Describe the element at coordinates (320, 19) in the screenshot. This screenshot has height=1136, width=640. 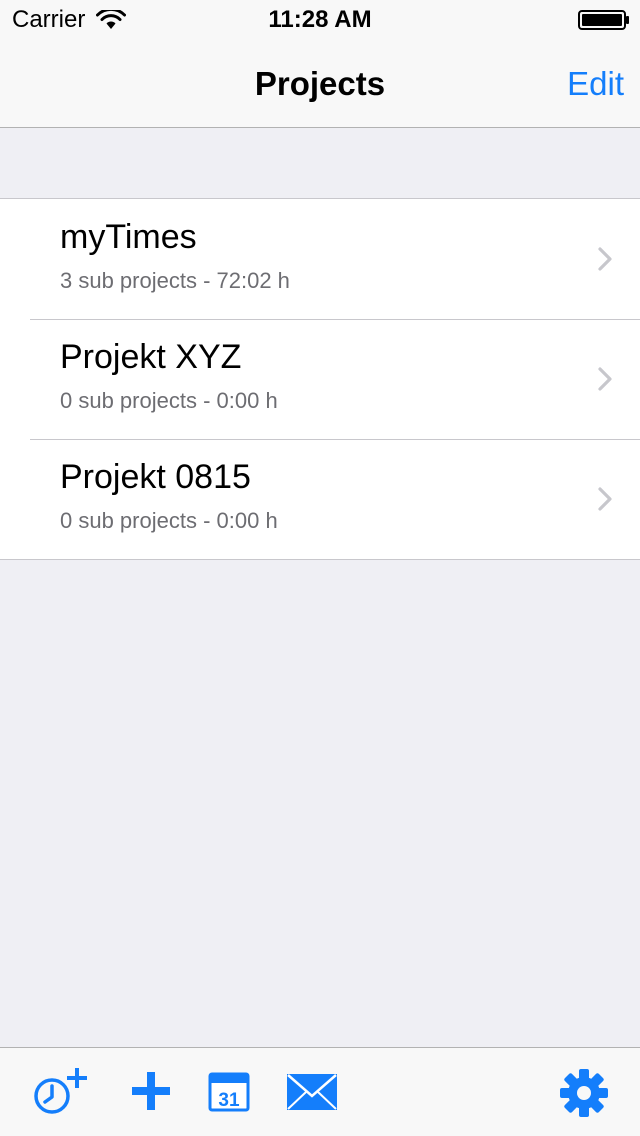
I see `status-time: 11:28 AM` at that location.